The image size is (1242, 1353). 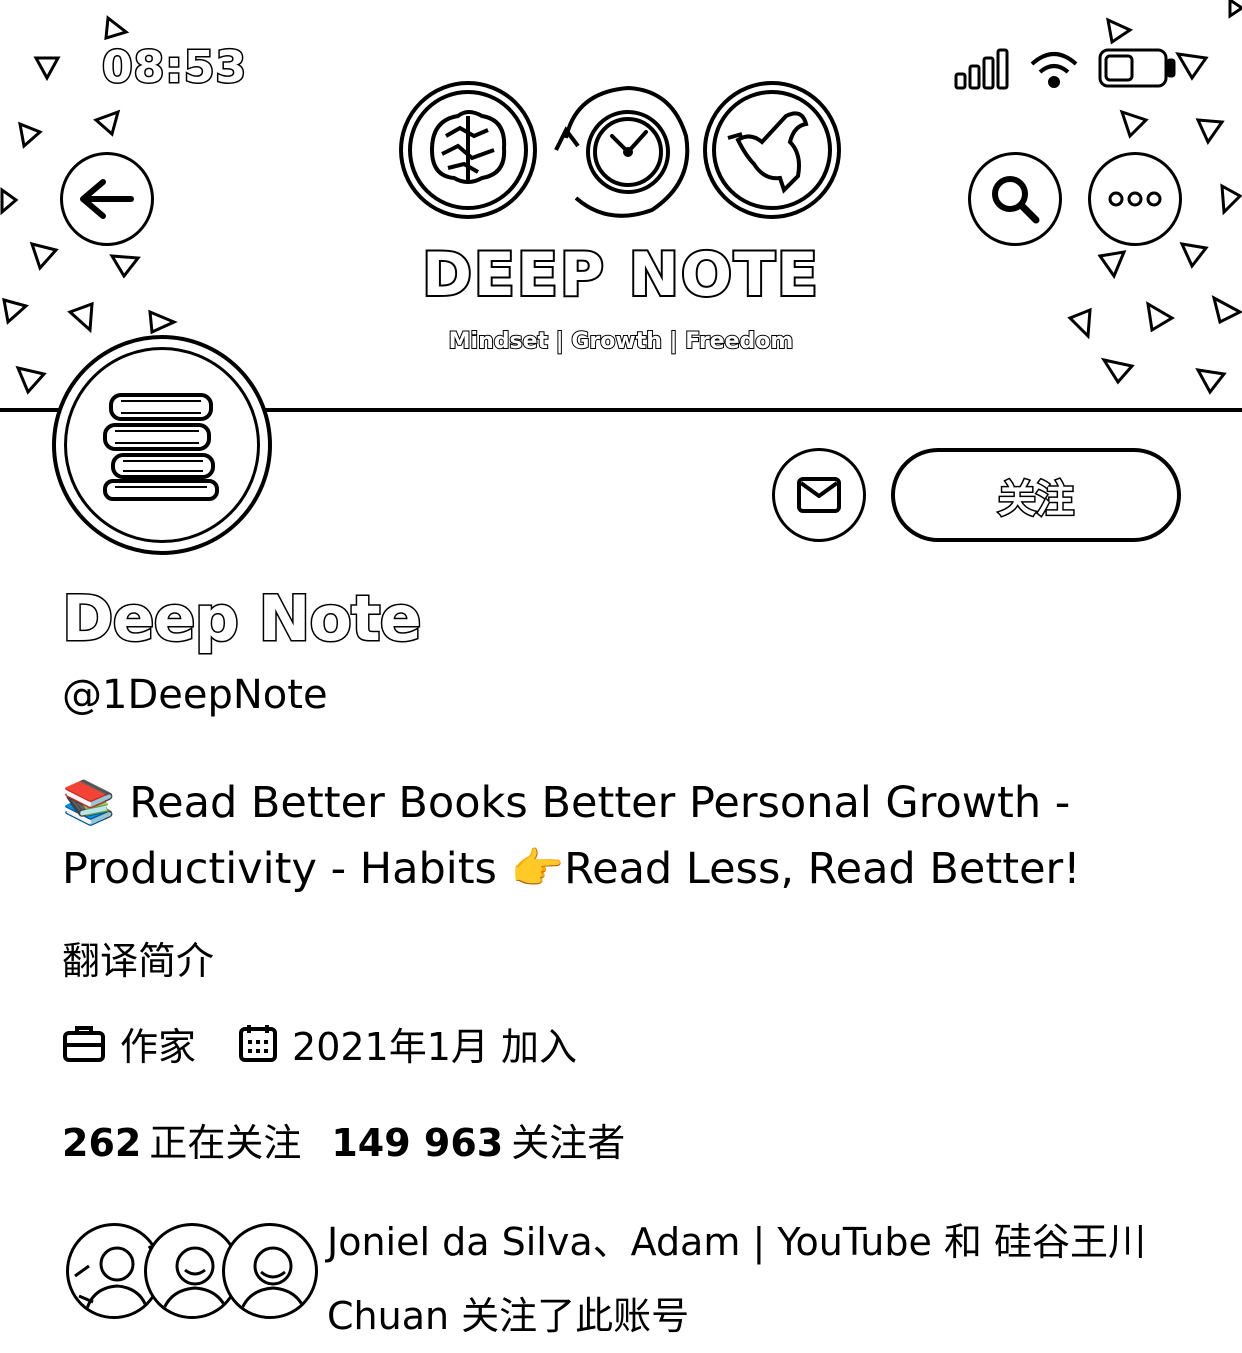 I want to click on search-icon, so click(x=1016, y=200).